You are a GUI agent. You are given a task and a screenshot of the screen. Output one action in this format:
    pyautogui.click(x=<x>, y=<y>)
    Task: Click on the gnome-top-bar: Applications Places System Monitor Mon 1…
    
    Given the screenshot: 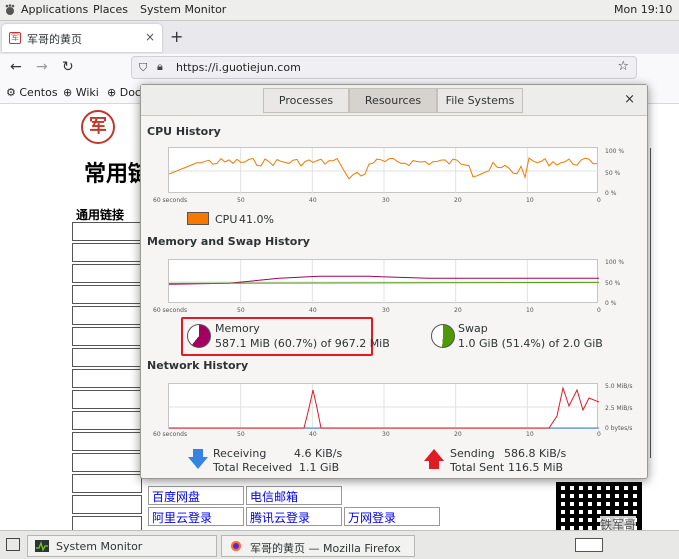 What is the action you would take?
    pyautogui.click(x=339, y=10)
    